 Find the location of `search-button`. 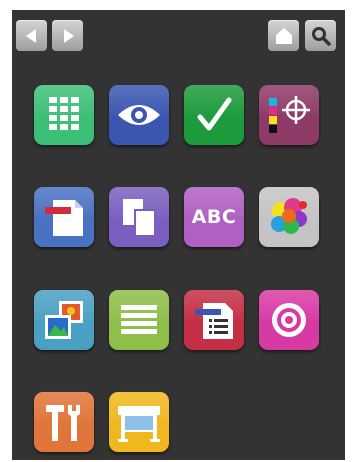

search-button is located at coordinates (320, 35).